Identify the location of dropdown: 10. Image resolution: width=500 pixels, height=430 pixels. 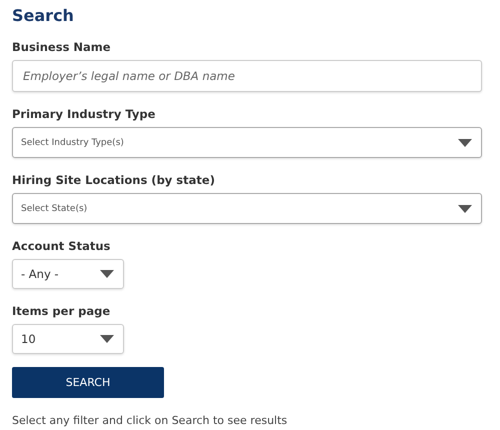
(68, 339).